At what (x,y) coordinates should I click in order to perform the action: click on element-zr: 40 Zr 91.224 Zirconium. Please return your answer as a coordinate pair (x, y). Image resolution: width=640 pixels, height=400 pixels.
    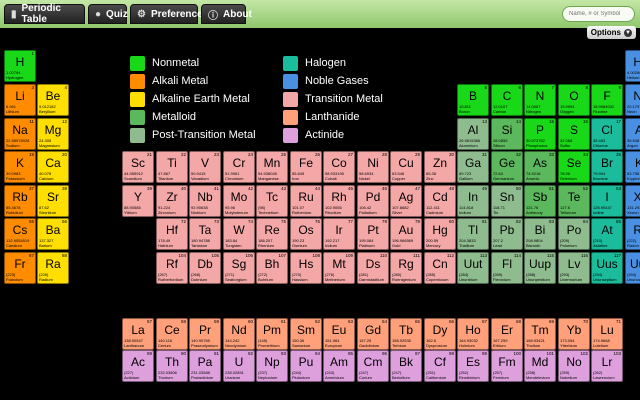
    Looking at the image, I should click on (172, 201).